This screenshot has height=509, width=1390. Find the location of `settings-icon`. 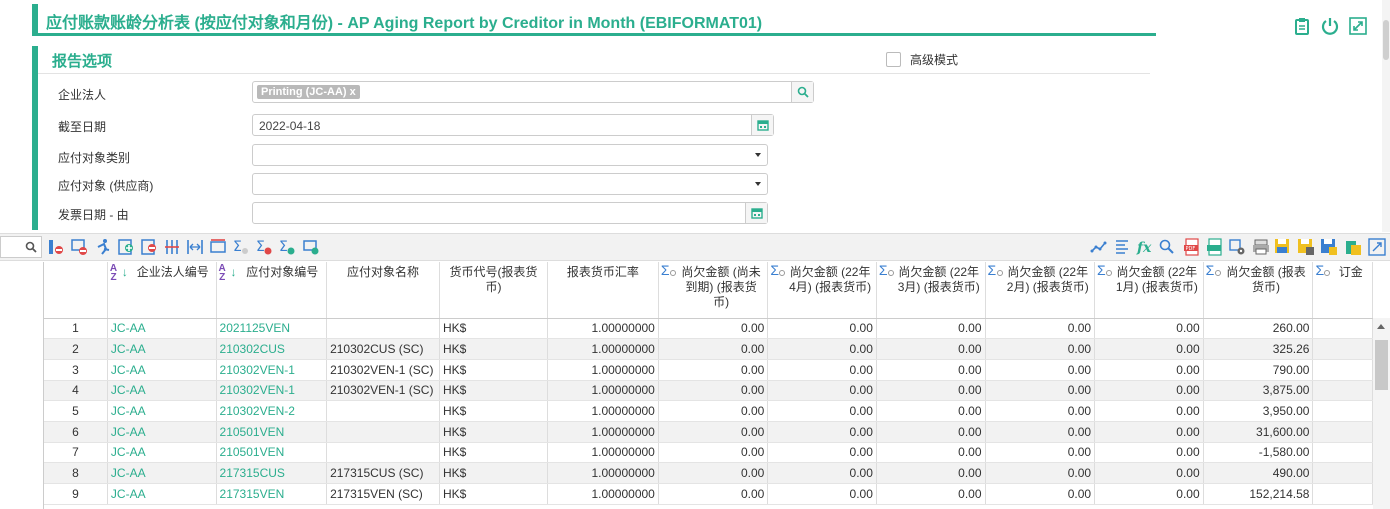

settings-icon is located at coordinates (1237, 247).